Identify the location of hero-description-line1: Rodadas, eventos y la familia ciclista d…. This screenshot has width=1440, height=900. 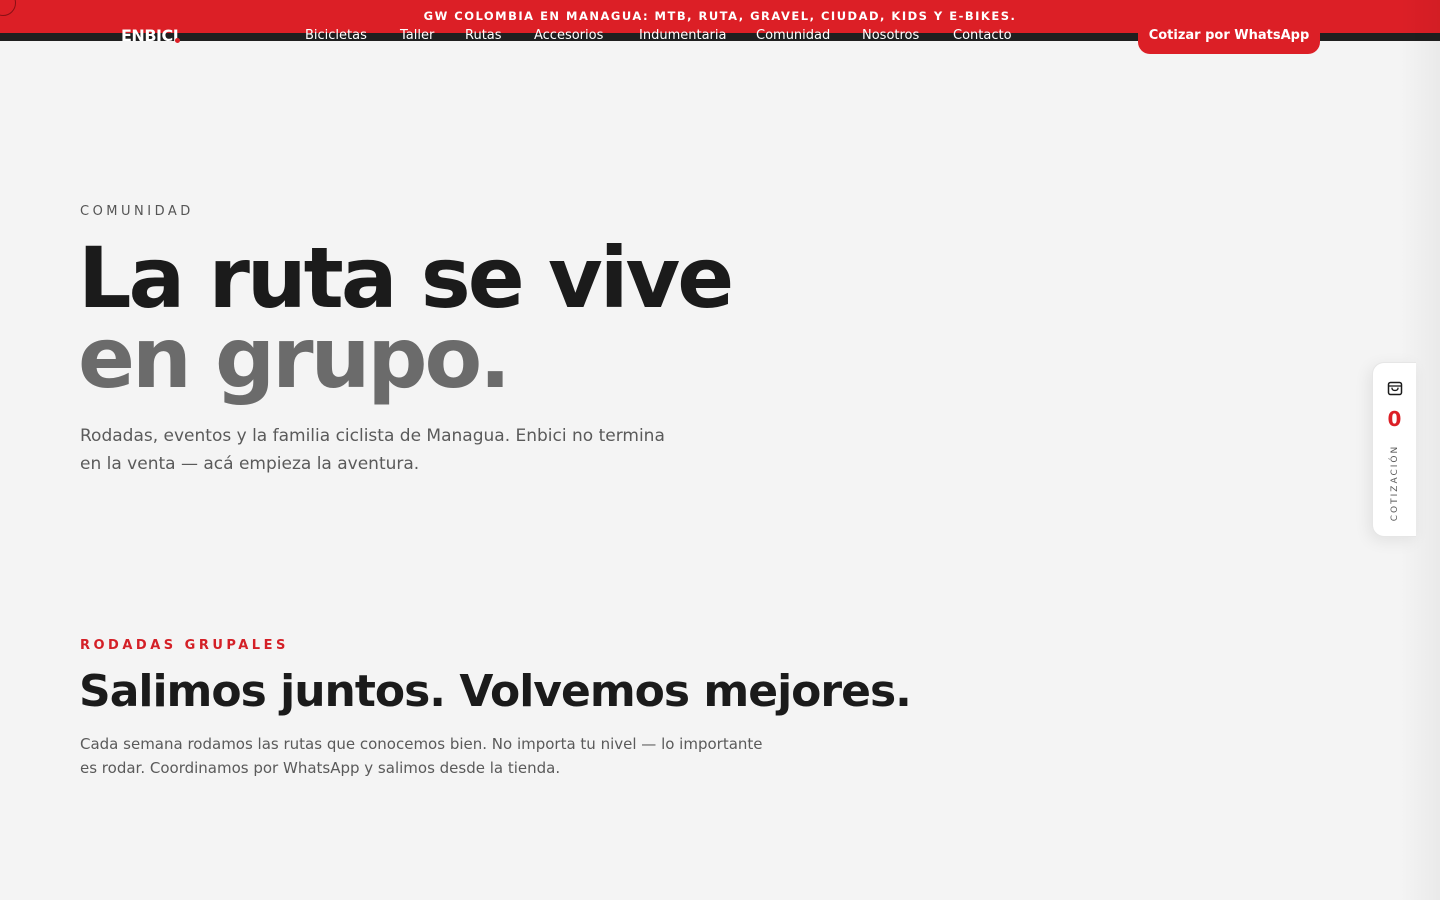
(372, 436).